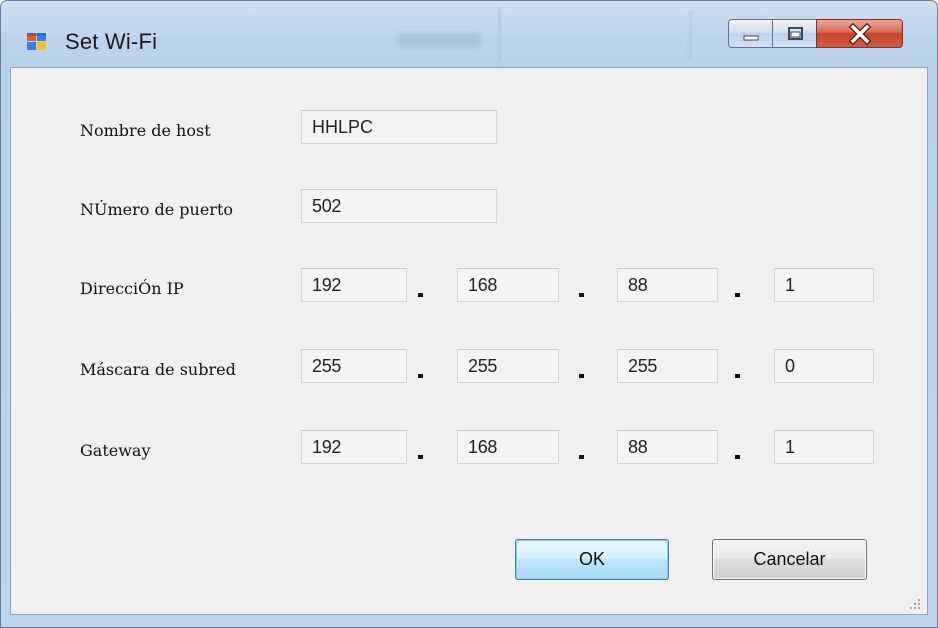  I want to click on resize-grip-icon, so click(914, 603).